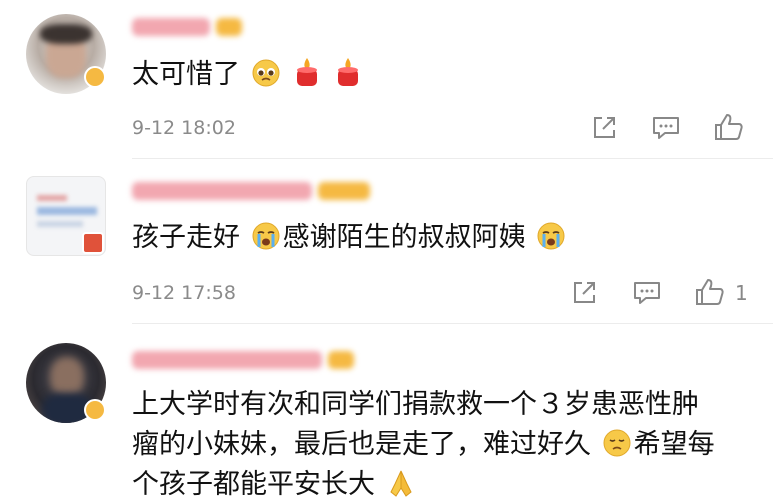 The height and width of the screenshot is (500, 773). Describe the element at coordinates (266, 73) in the screenshot. I see `pleading-face-emoji` at that location.